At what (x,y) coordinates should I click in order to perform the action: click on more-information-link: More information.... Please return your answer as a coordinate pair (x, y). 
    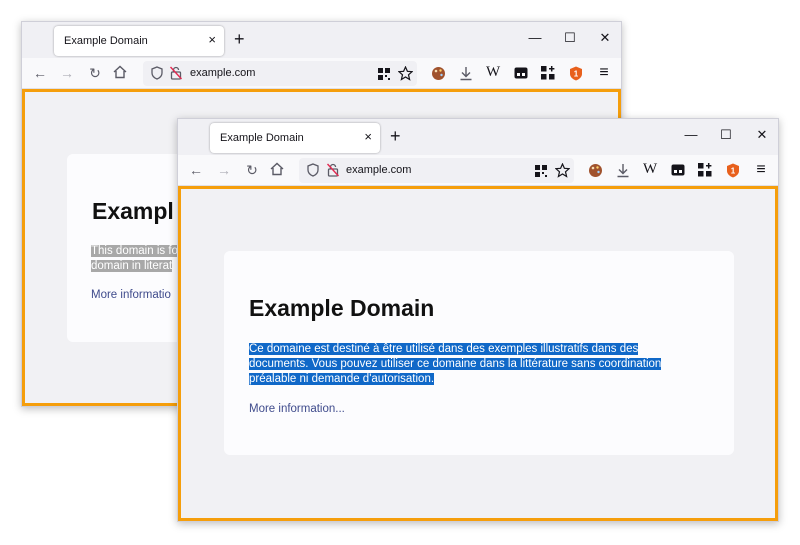
    Looking at the image, I should click on (297, 409).